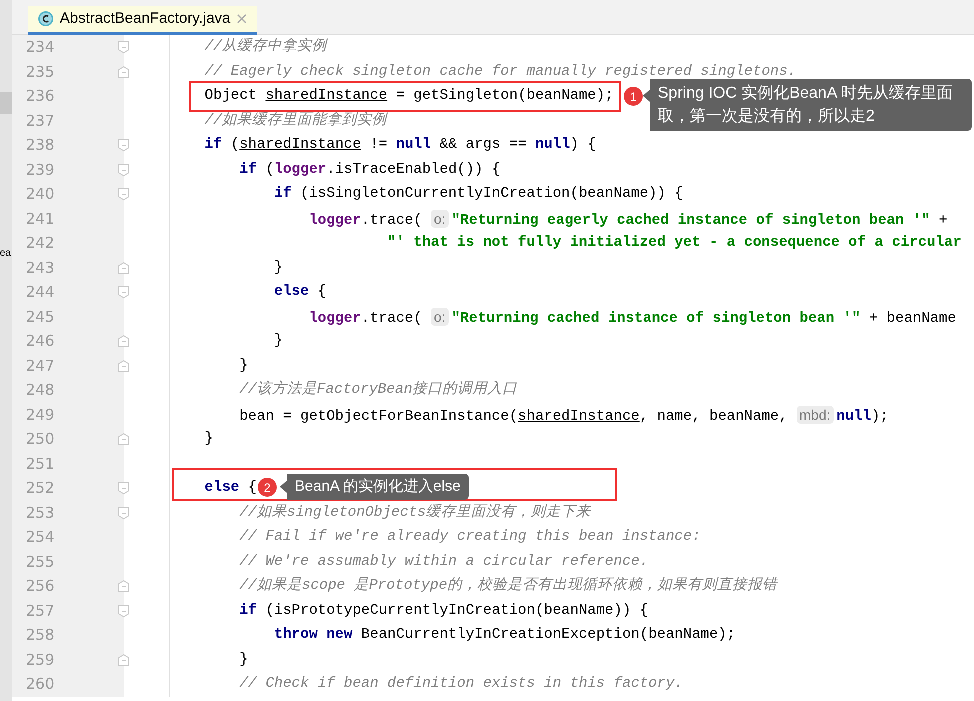 The width and height of the screenshot is (974, 701). What do you see at coordinates (509, 586) in the screenshot?
I see `code-comment: //如果是scope 是Prototype的，校验是否有出现循环依赖，如果有则直接报错` at bounding box center [509, 586].